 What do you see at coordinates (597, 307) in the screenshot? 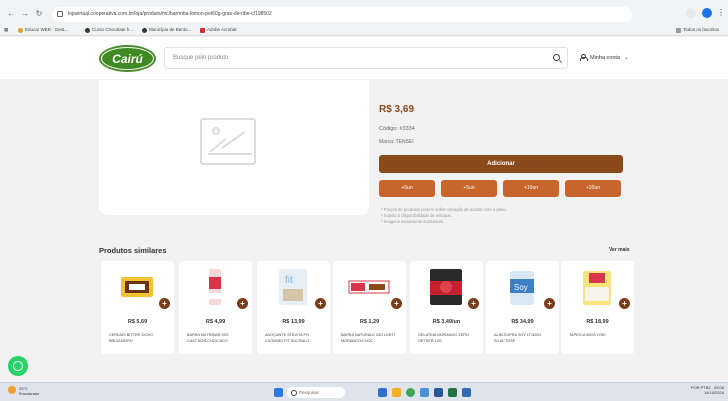
I see `product-card: + R$ 18,99 TAPIOCA 500G YOKI` at bounding box center [597, 307].